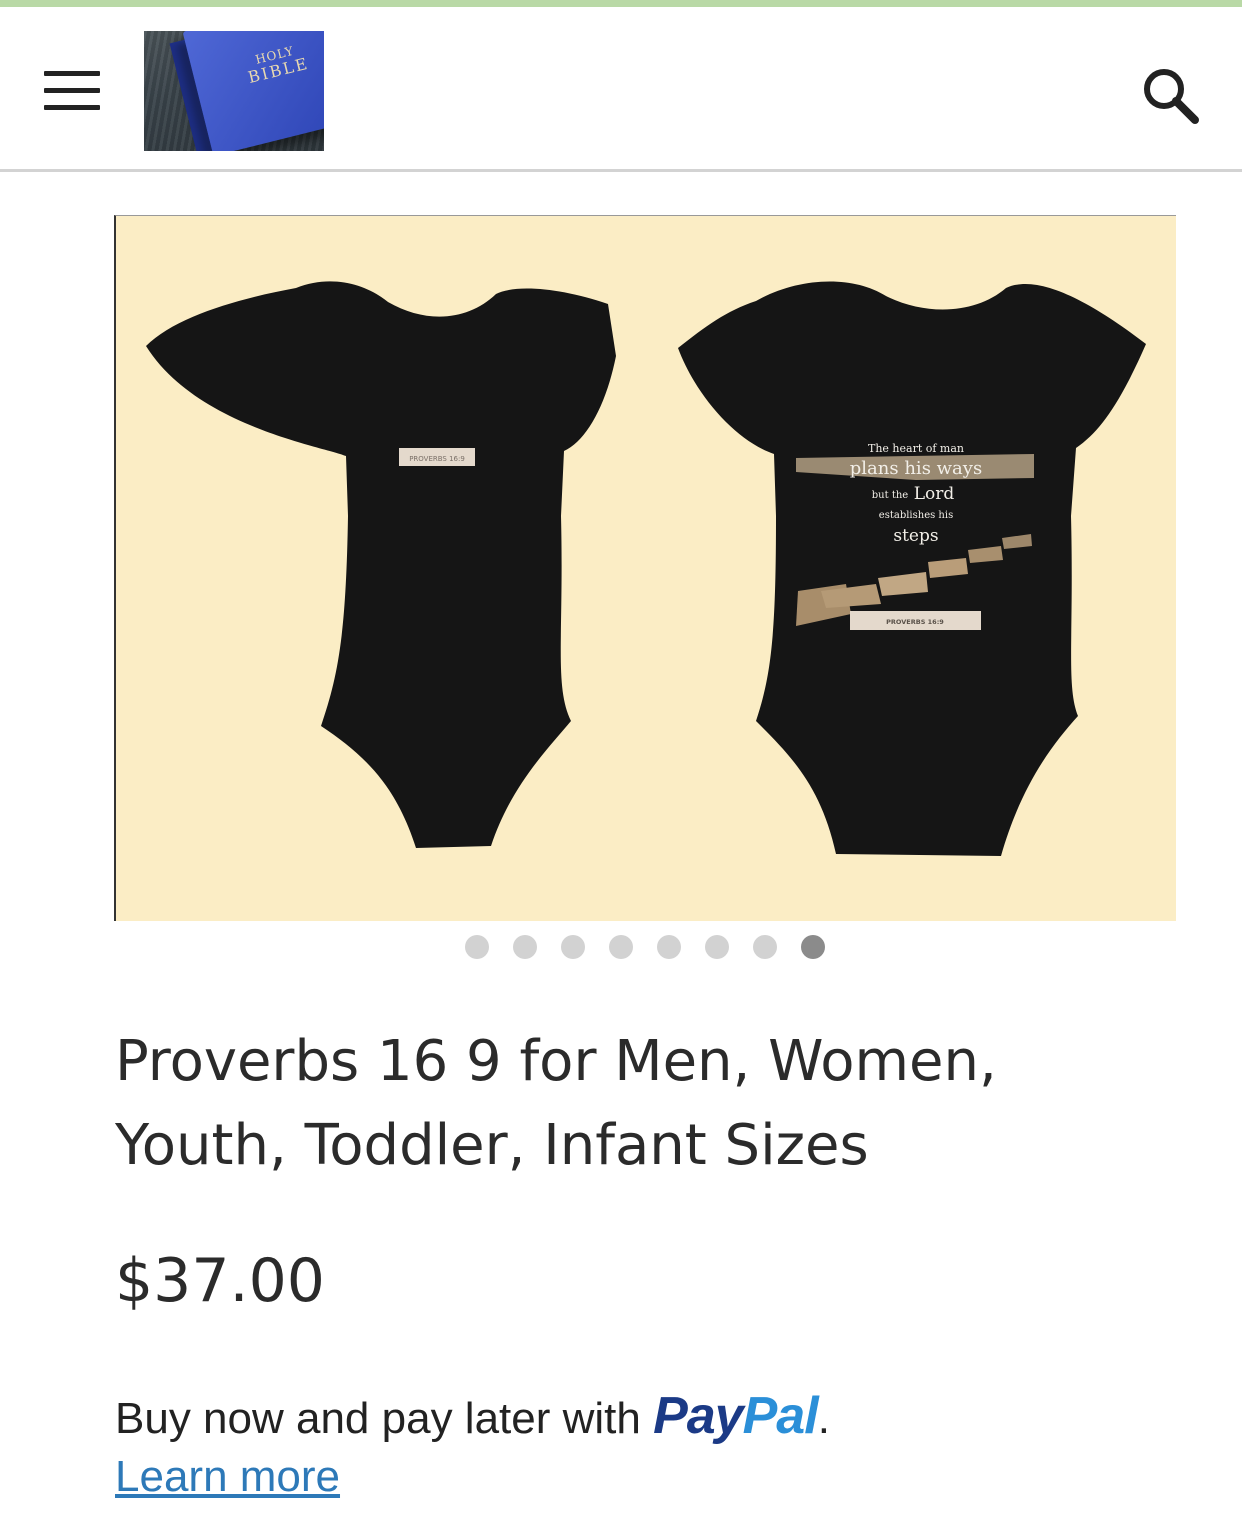 This screenshot has width=1242, height=1516. I want to click on learn-more-link: Learn more, so click(227, 1477).